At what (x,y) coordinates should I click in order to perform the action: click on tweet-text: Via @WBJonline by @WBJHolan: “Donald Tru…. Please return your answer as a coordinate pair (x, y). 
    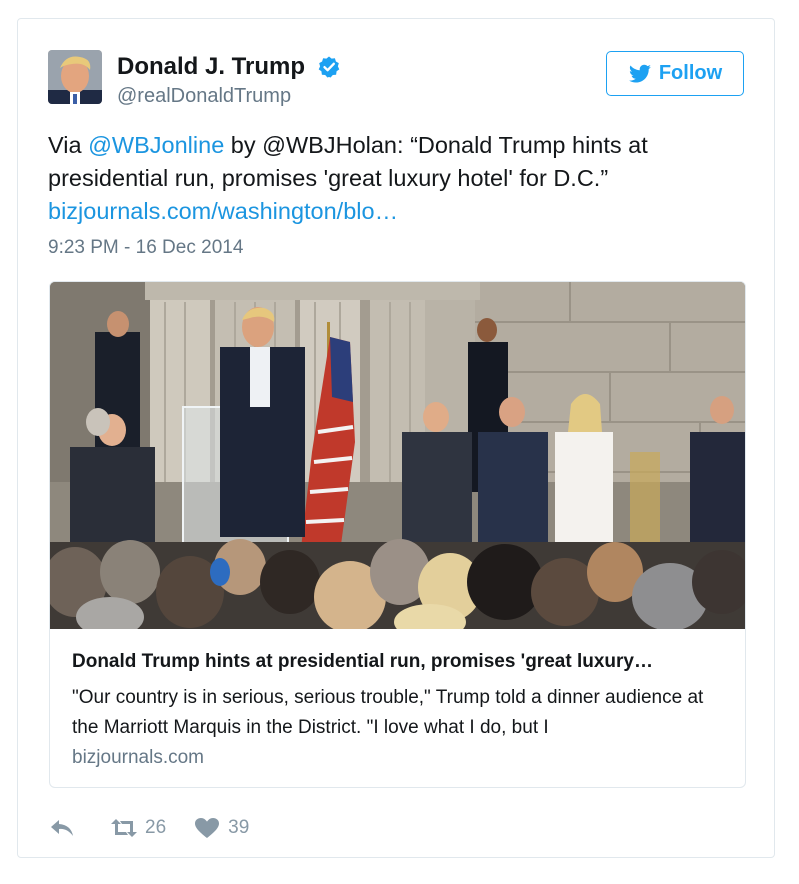
    Looking at the image, I should click on (398, 178).